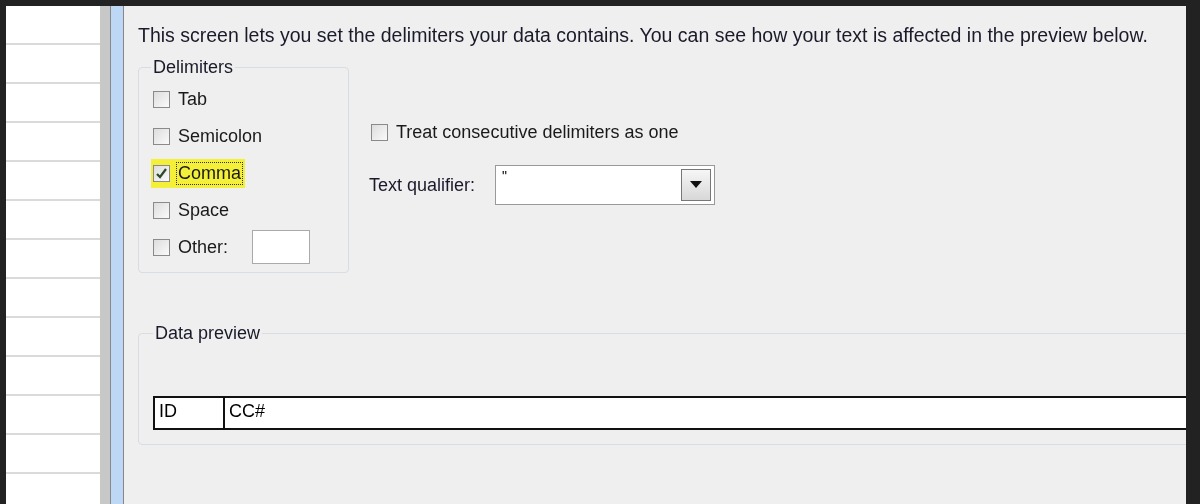  I want to click on field-label: Text qualifier:, so click(422, 185).